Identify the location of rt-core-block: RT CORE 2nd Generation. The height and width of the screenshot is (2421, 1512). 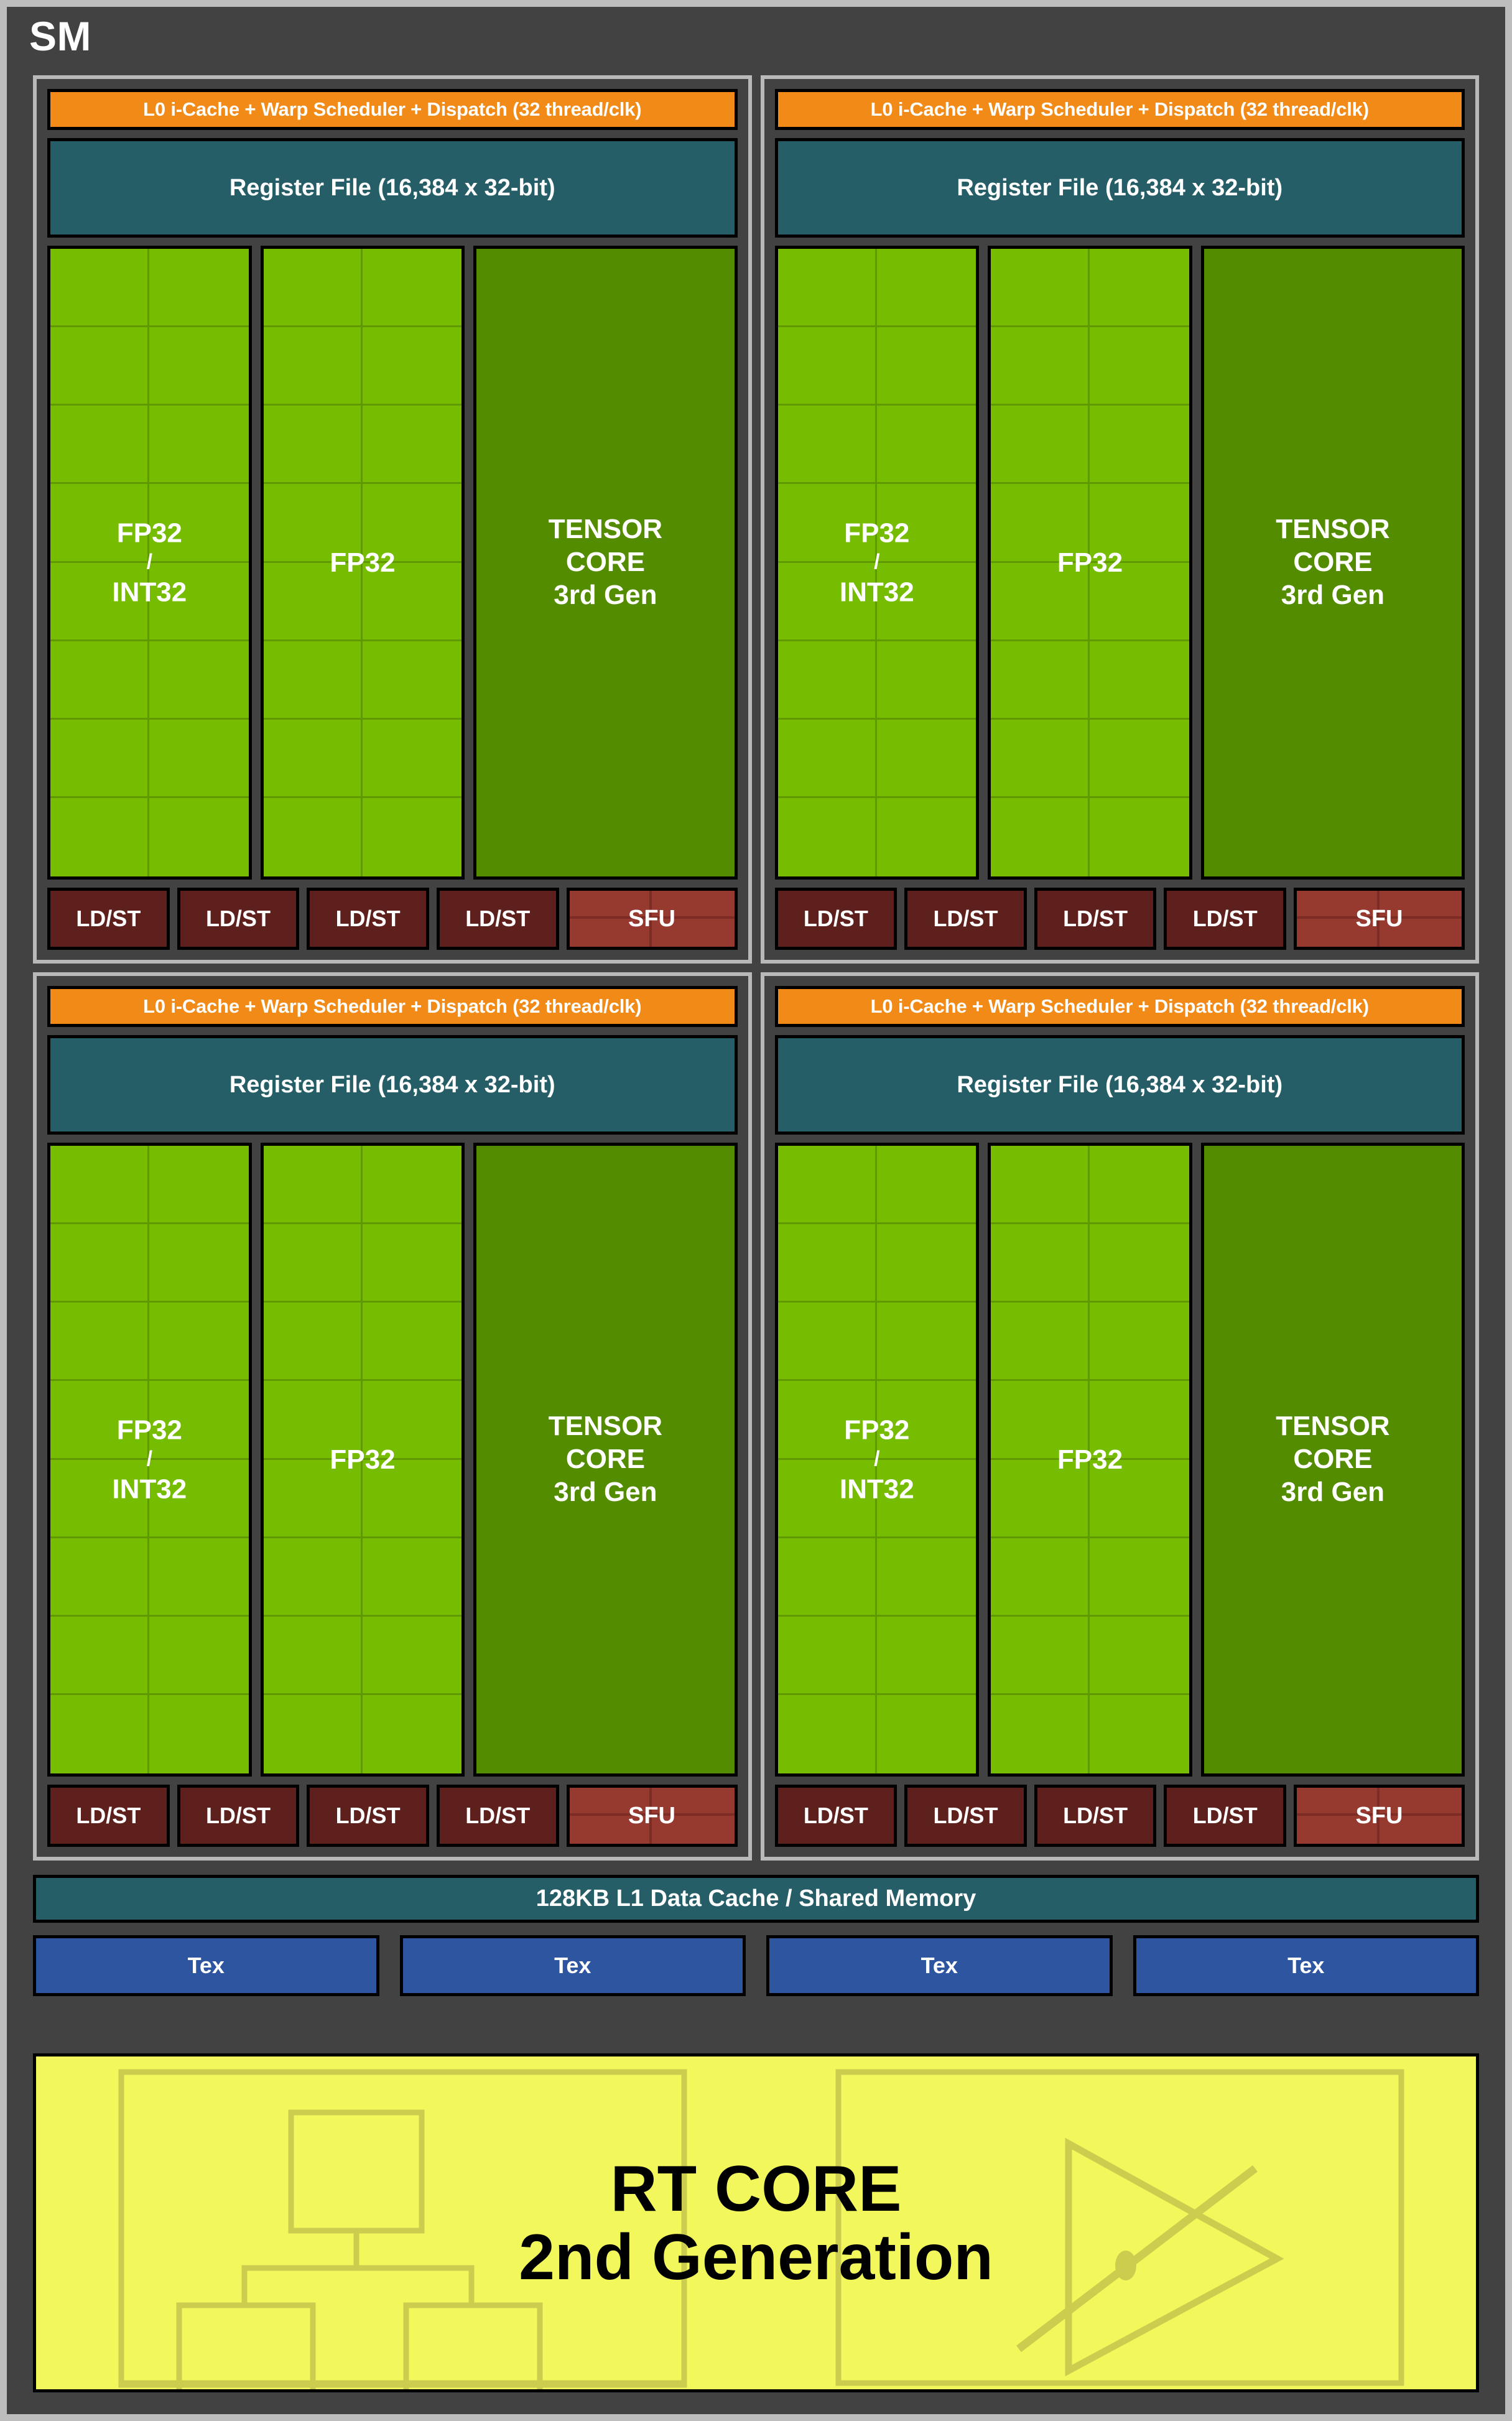
(756, 2222).